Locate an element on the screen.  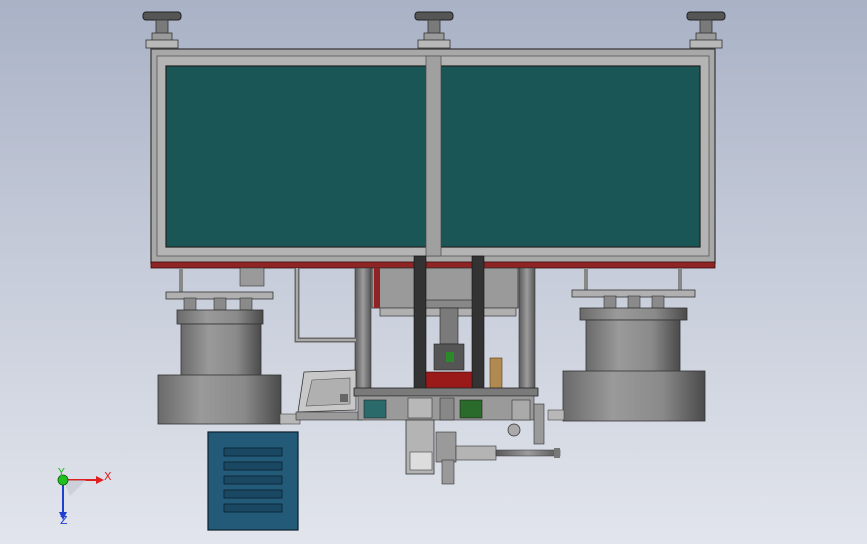
leveling-foot-right is located at coordinates (706, 30).